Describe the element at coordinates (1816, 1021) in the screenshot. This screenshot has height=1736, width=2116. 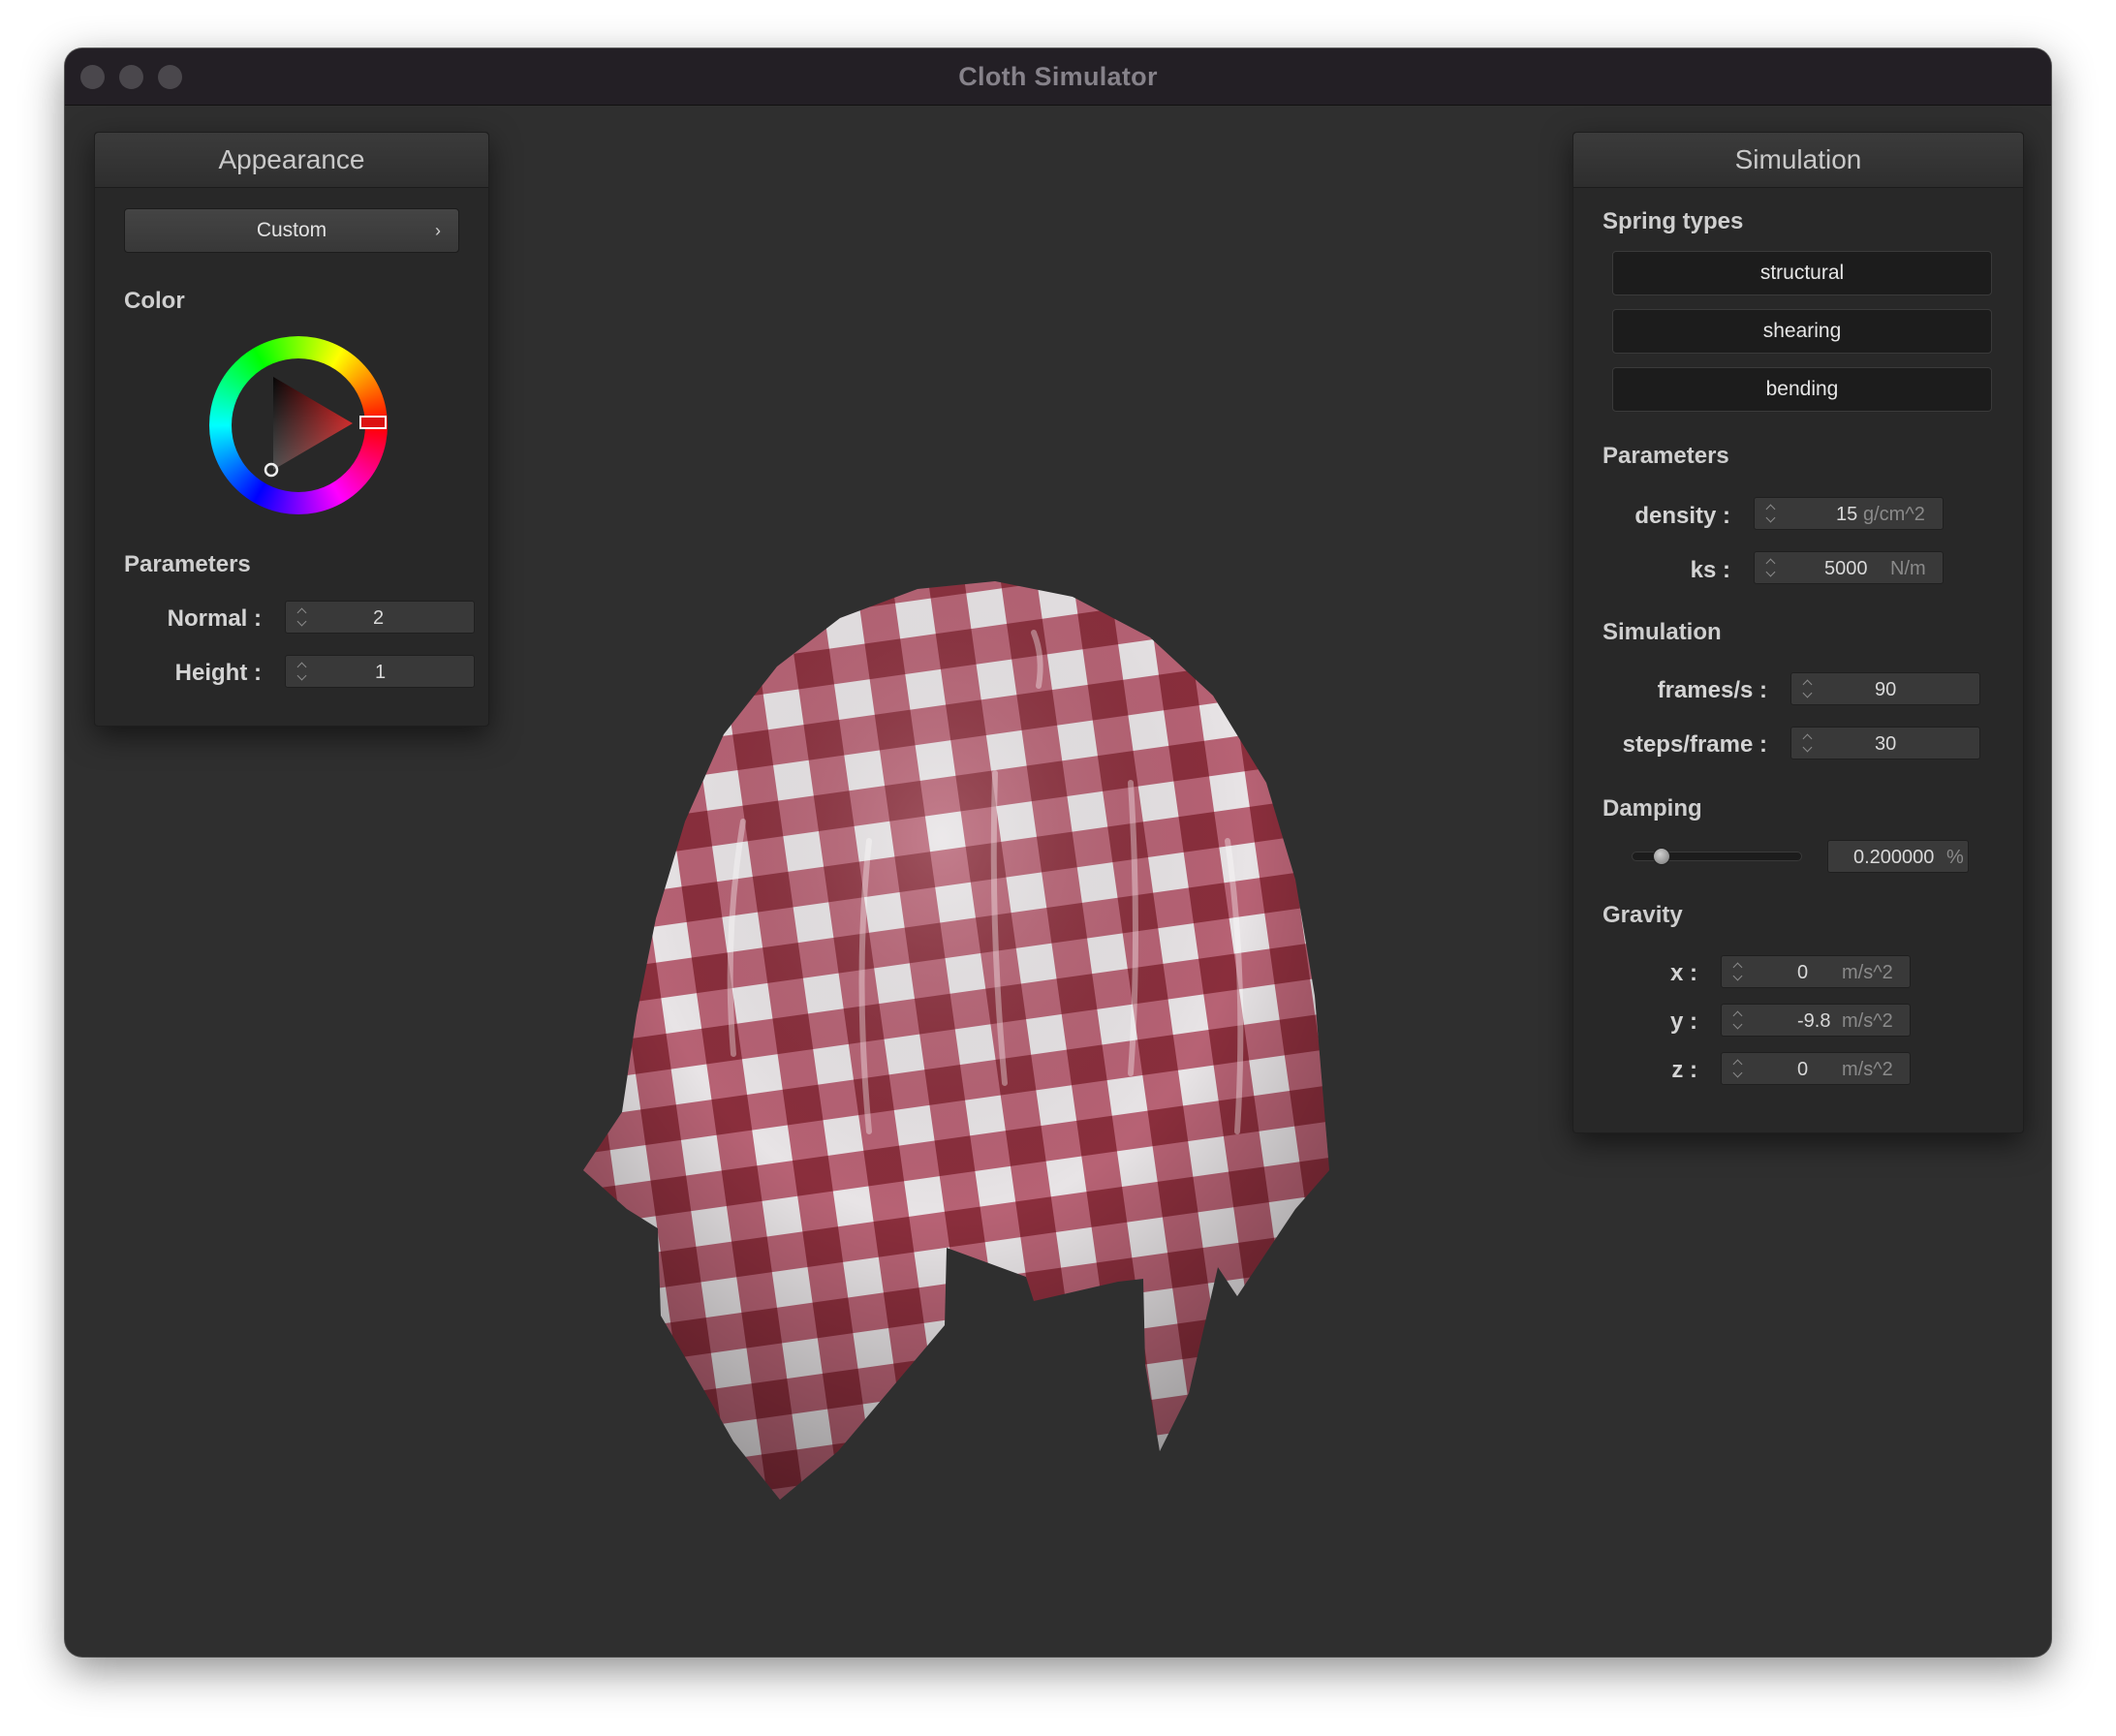
I see `gravity-y-input: -9.8 m/s^2` at that location.